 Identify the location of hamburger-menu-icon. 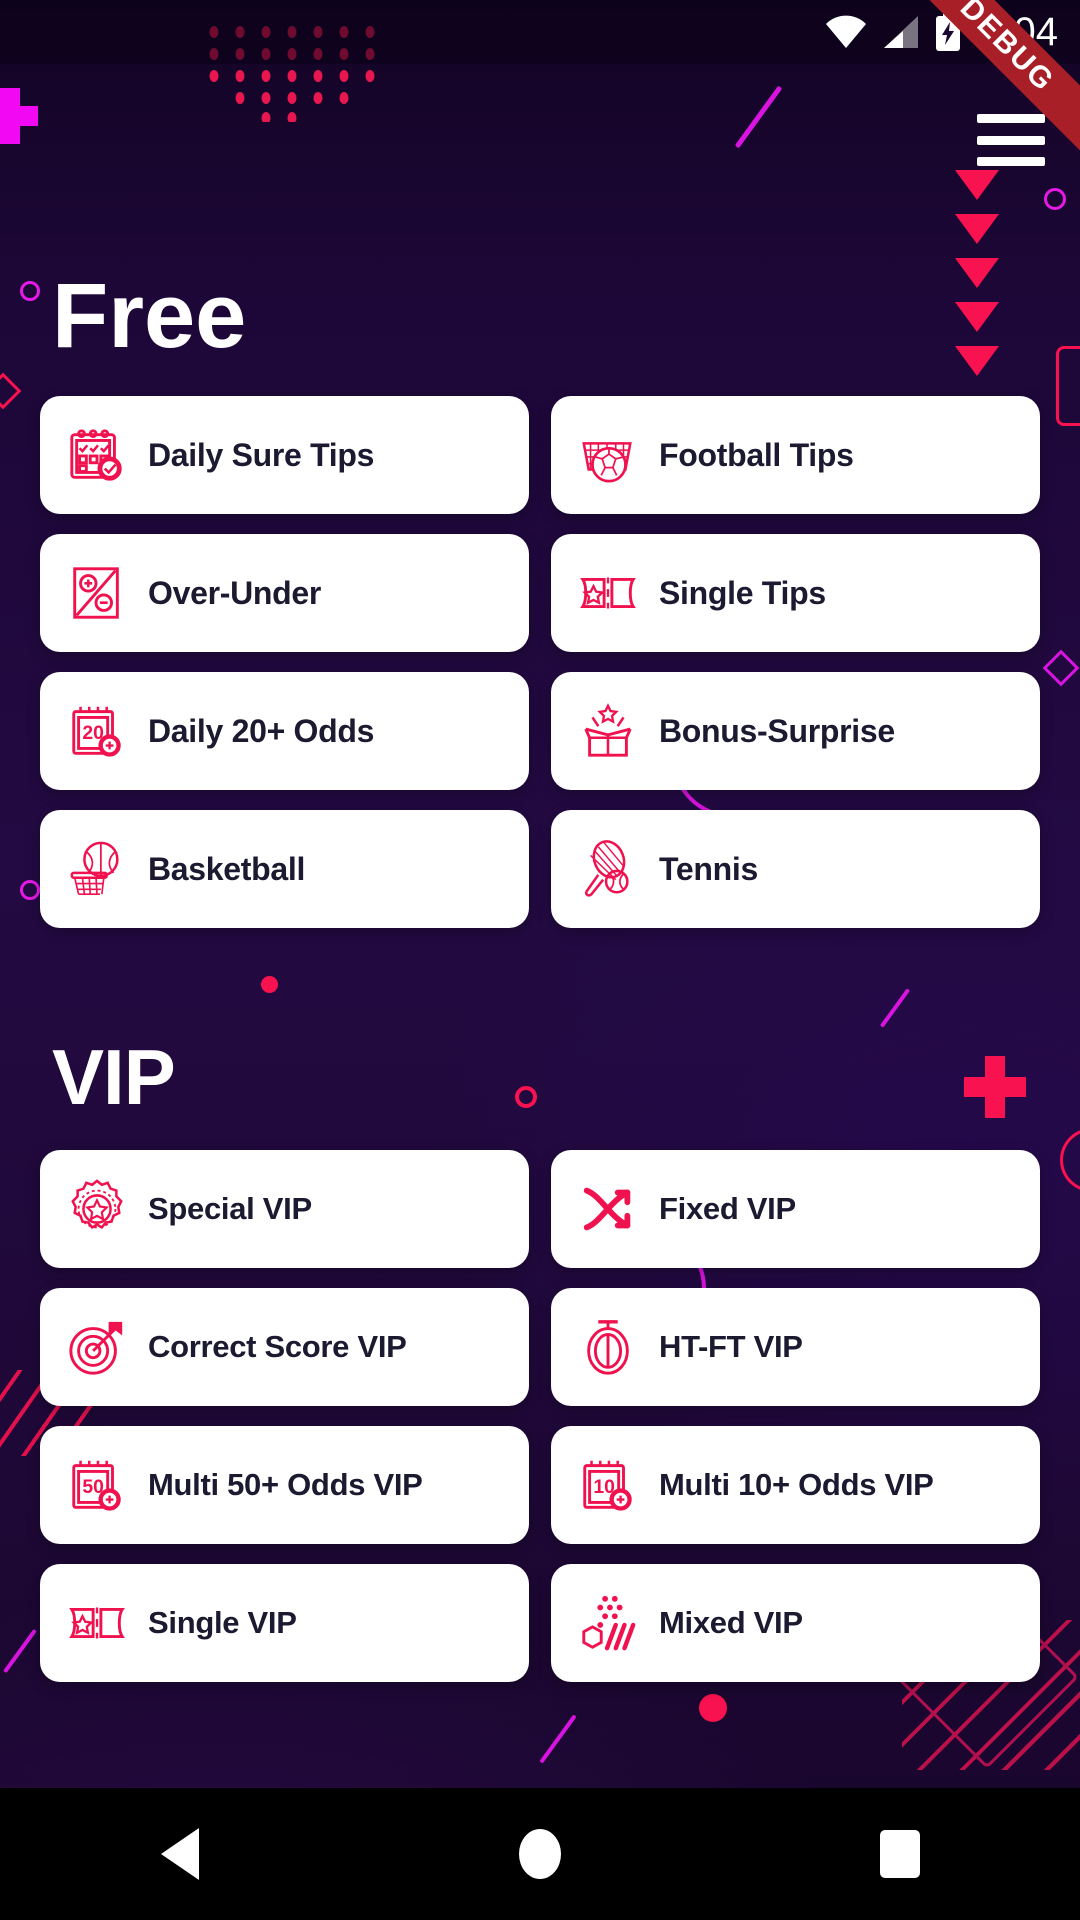
(1011, 140).